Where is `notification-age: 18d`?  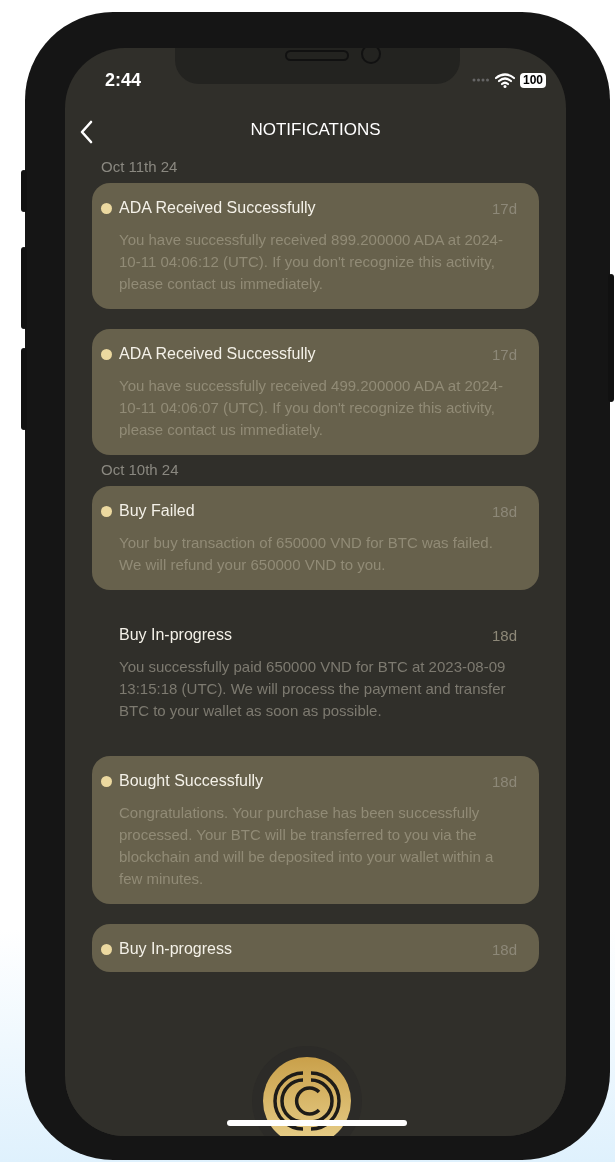
notification-age: 18d is located at coordinates (504, 635).